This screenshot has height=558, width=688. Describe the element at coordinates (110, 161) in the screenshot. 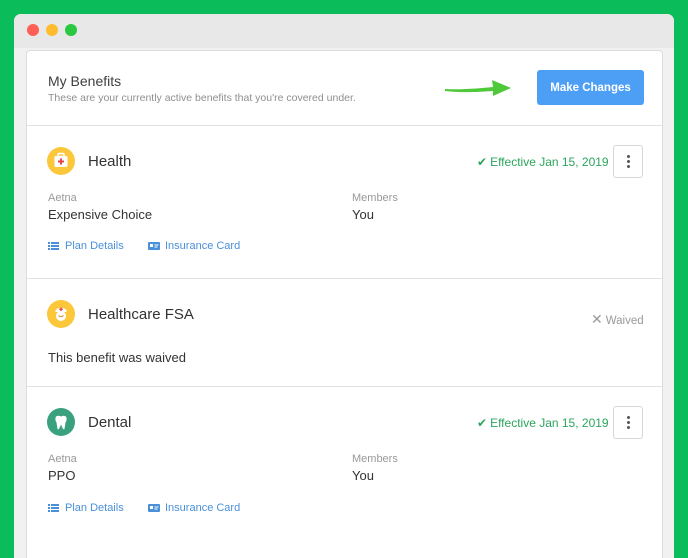

I see `benefit-title: Health` at that location.